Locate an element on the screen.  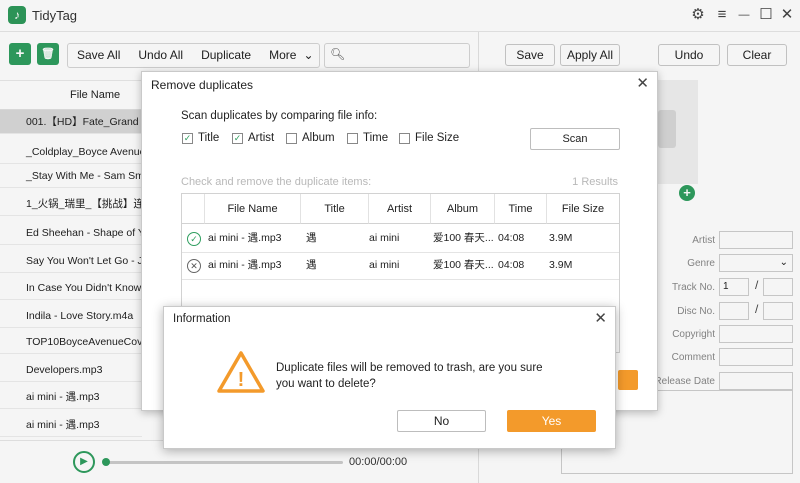
dialog-title: Remove duplicates is located at coordinates (202, 85).